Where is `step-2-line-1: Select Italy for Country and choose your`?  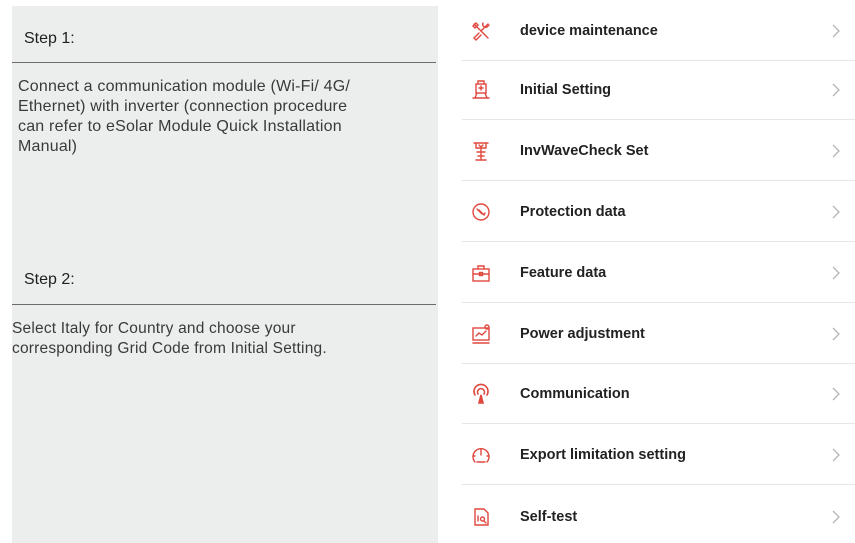 step-2-line-1: Select Italy for Country and choose your is located at coordinates (154, 328).